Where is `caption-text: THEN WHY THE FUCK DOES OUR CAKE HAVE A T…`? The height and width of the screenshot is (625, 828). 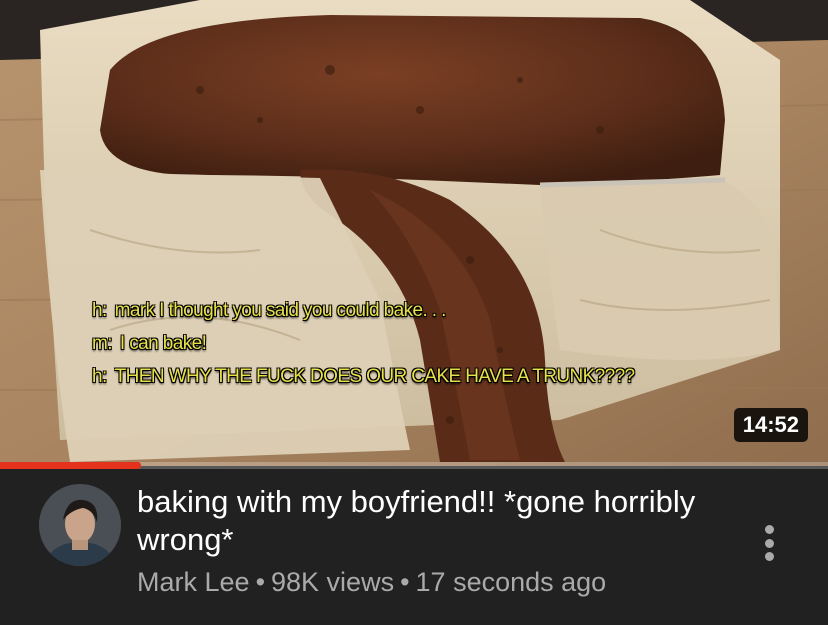
caption-text: THEN WHY THE FUCK DOES OUR CAKE HAVE A T… is located at coordinates (374, 376).